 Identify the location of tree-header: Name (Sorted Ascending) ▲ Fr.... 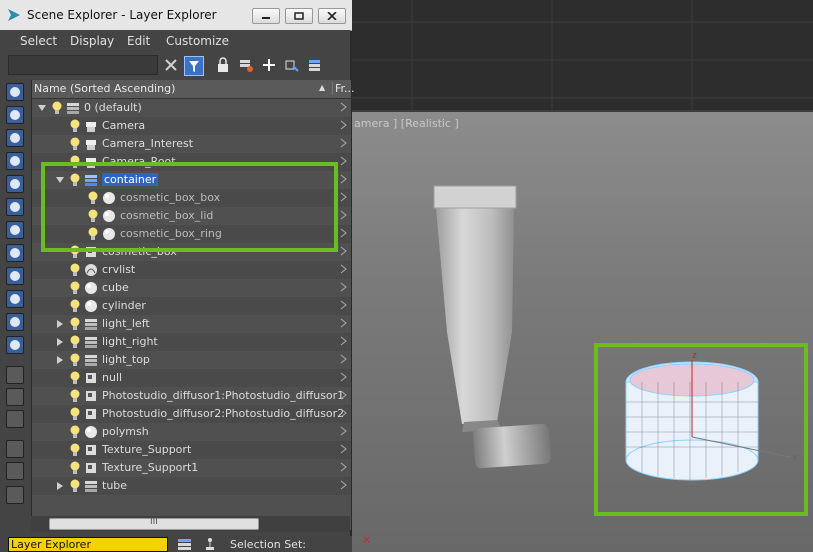
(193, 89).